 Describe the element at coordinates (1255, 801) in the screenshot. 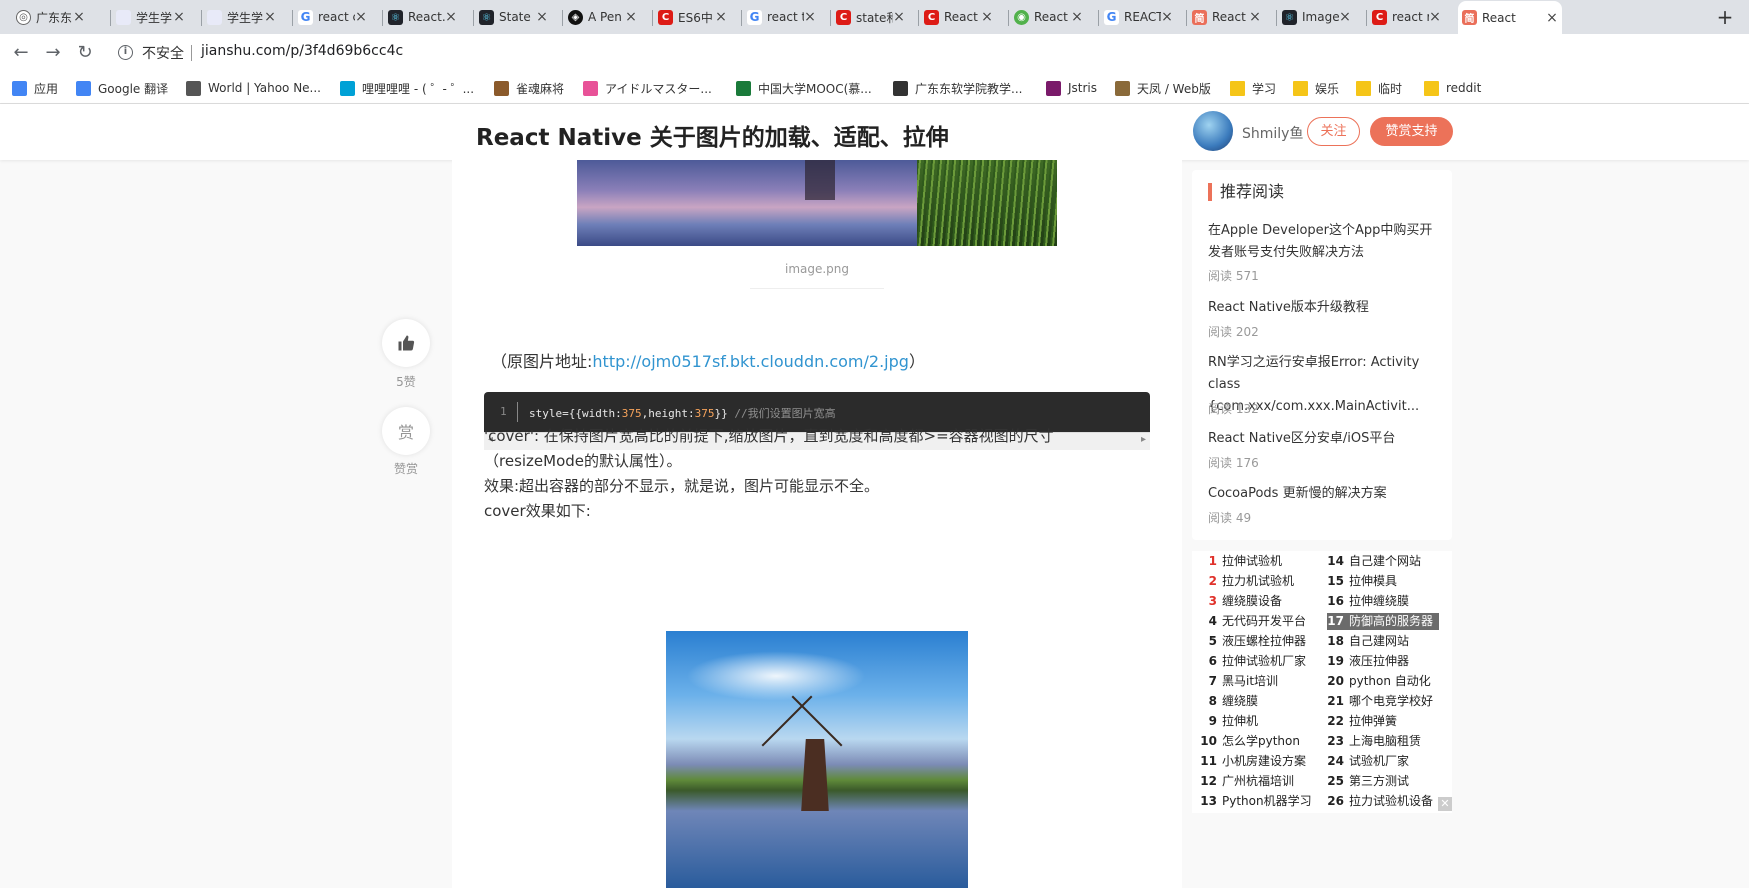

I see `ad-keyword: 13 Python机器学习` at that location.